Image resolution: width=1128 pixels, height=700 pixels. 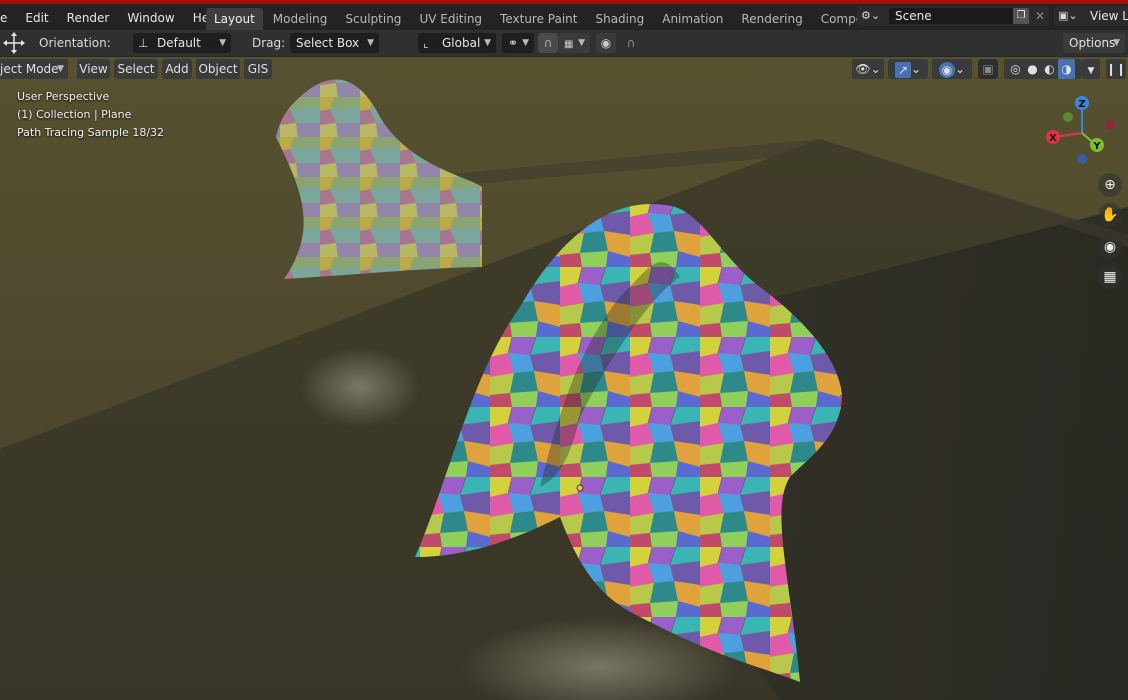 What do you see at coordinates (569, 44) in the screenshot?
I see `snap-increment-icon: ▦` at bounding box center [569, 44].